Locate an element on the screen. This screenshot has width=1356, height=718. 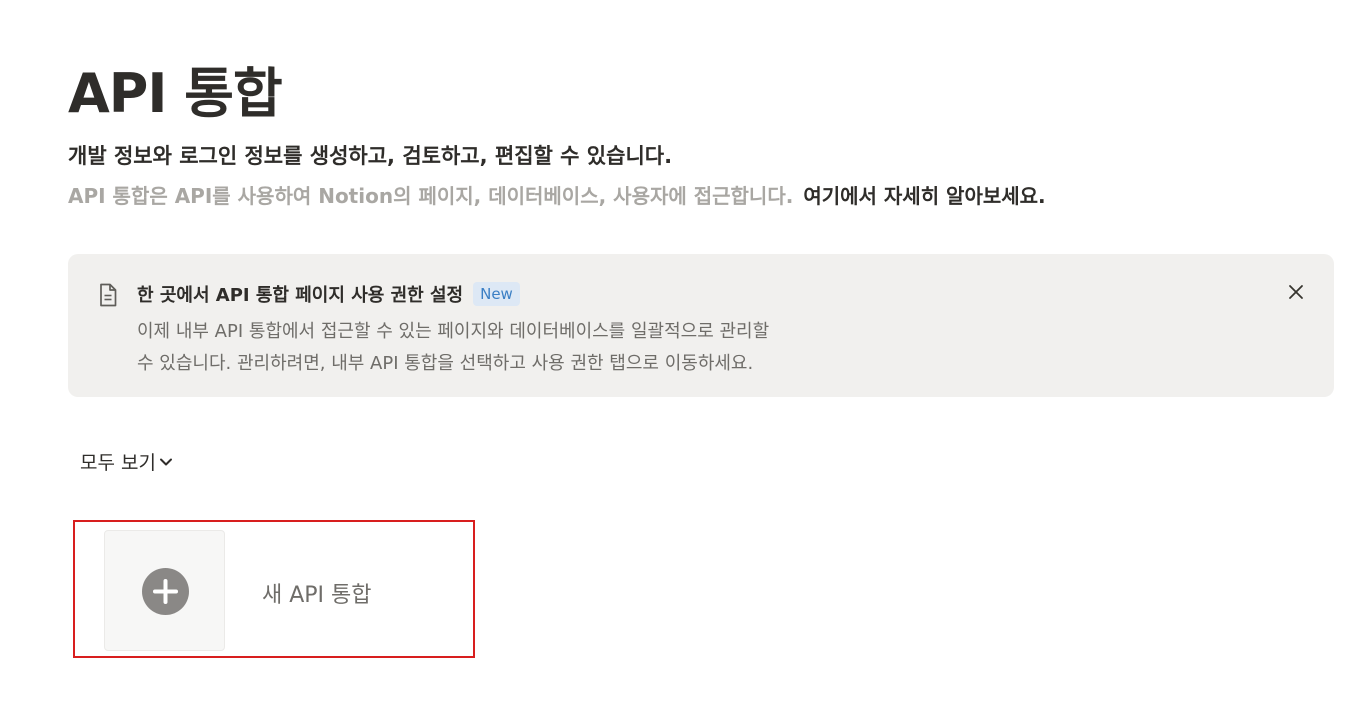
view-all-label: 모두 보기 is located at coordinates (118, 463).